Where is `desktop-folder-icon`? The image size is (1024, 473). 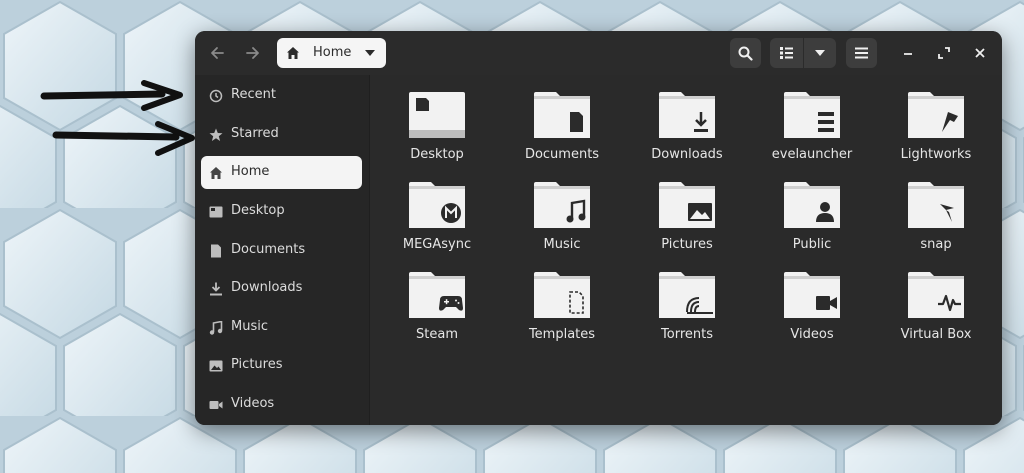 desktop-folder-icon is located at coordinates (437, 115).